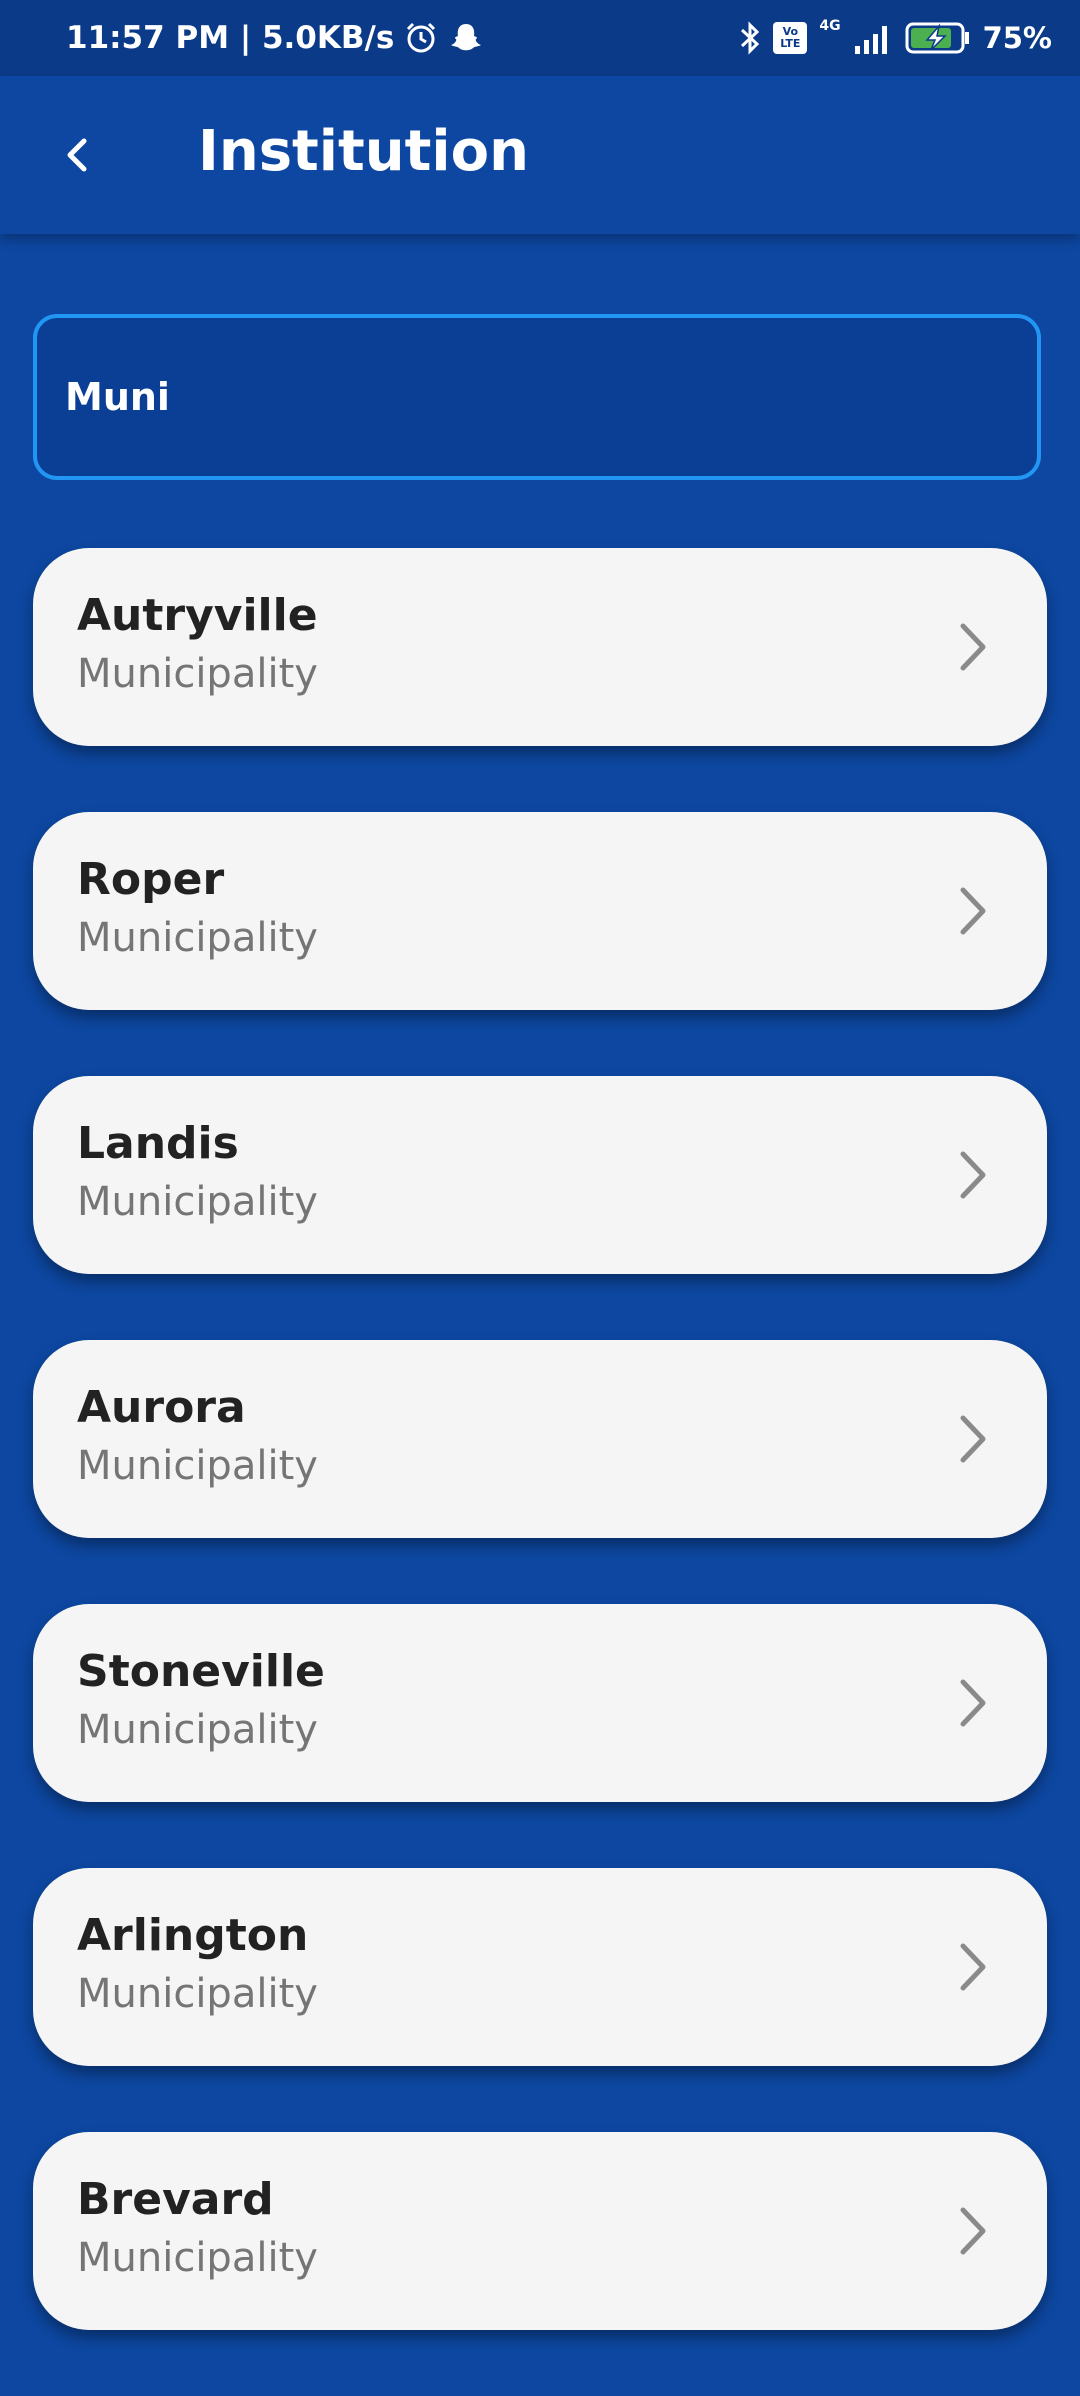 The image size is (1080, 2396). What do you see at coordinates (466, 37) in the screenshot?
I see `snapchat-icon` at bounding box center [466, 37].